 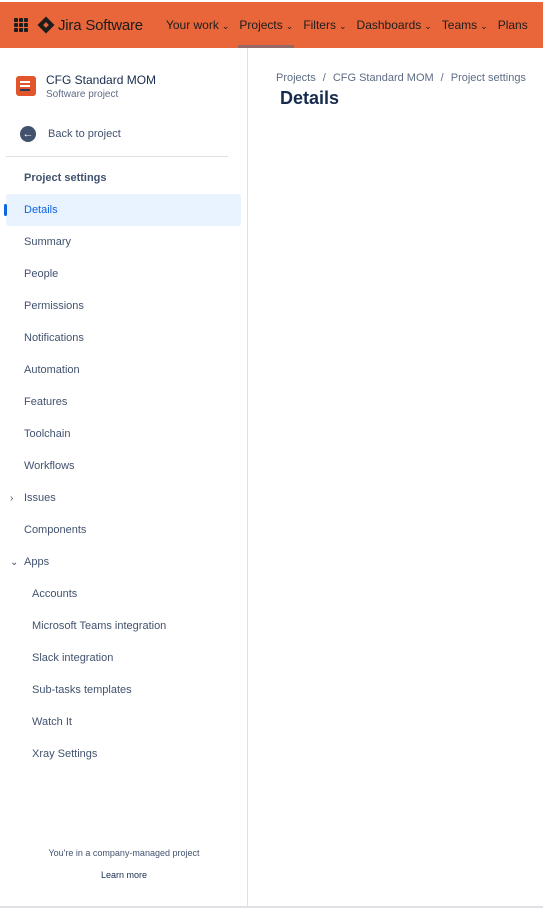 I want to click on nav-teams: Teams ⌄, so click(x=465, y=25).